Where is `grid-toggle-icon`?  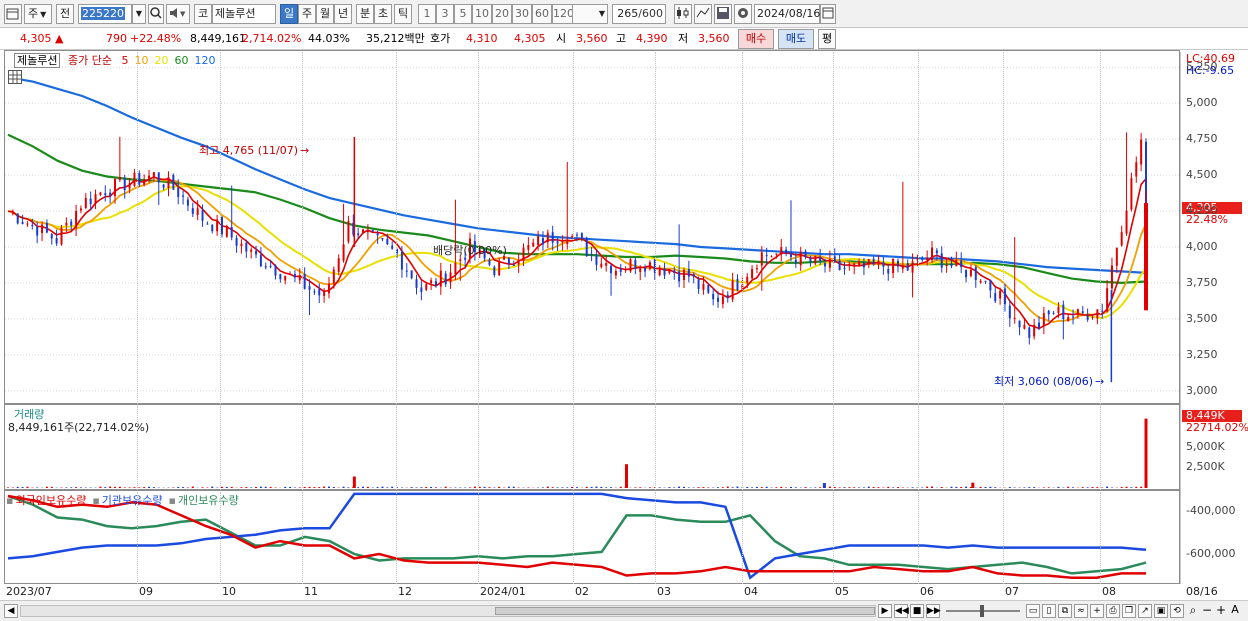 grid-toggle-icon is located at coordinates (15, 77).